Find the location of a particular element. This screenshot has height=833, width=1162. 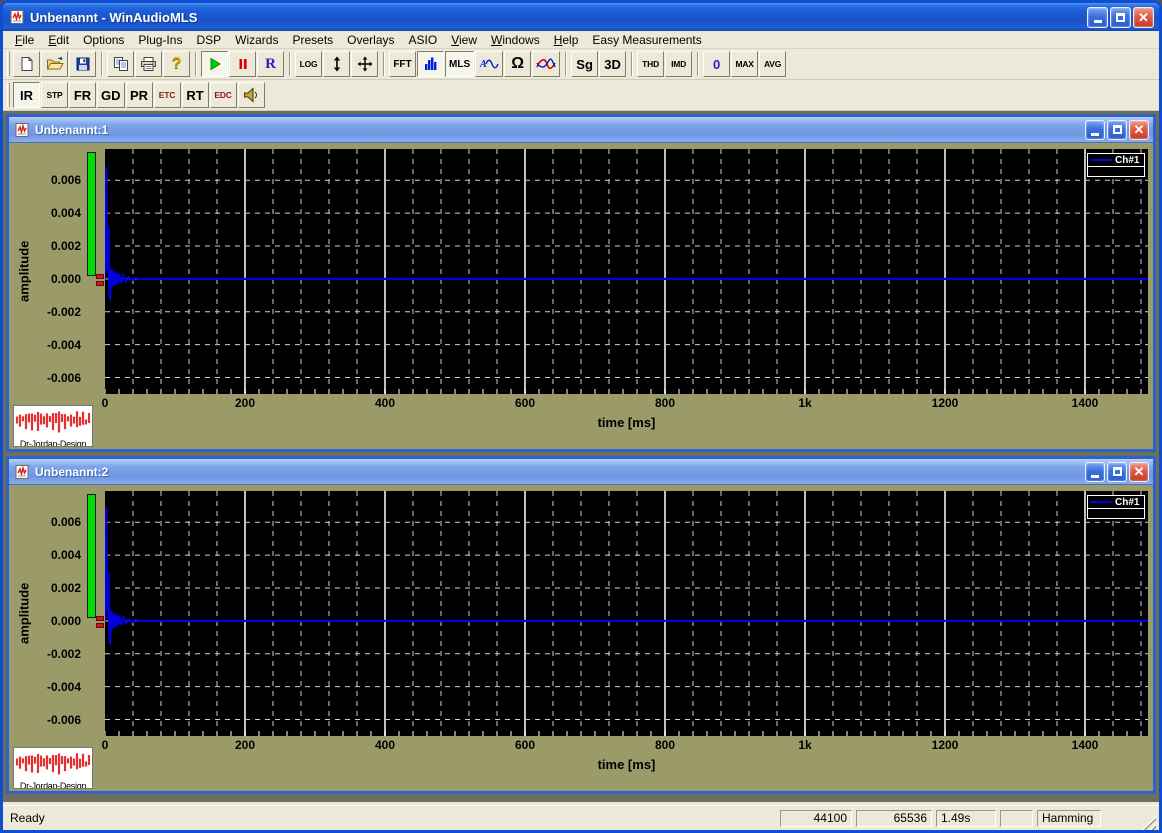

child-2-maximize-button is located at coordinates (1117, 471).